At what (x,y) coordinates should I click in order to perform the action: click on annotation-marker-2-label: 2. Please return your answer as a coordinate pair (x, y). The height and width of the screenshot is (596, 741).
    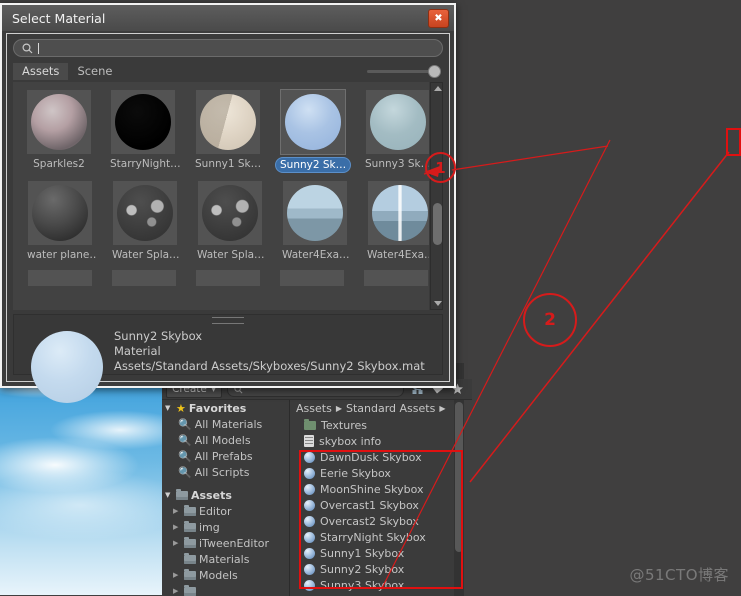
    Looking at the image, I should click on (550, 320).